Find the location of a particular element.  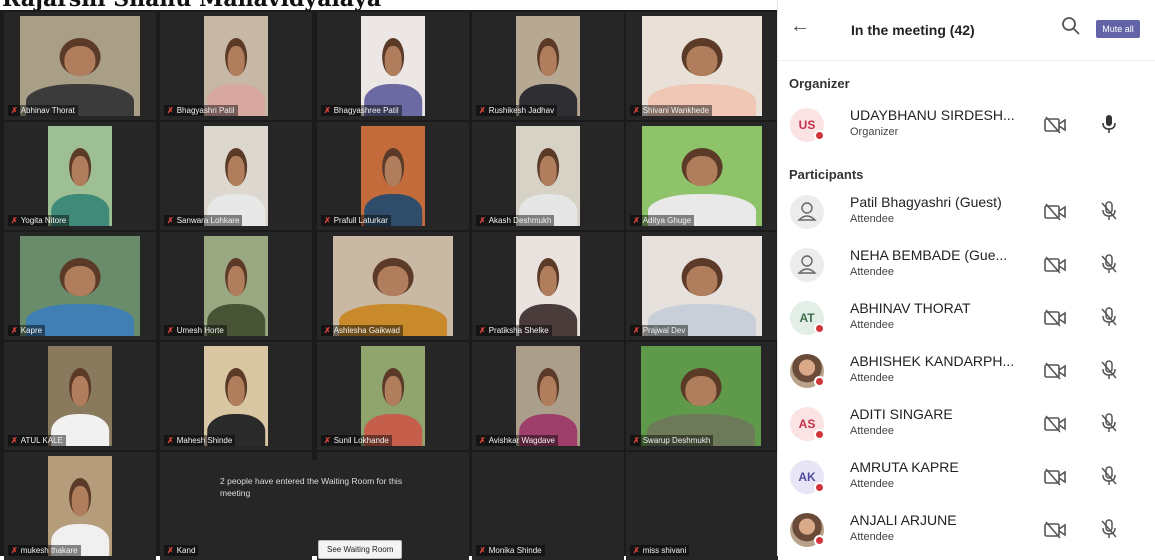

video-tile: ✗ Shivani Wankhede is located at coordinates (702, 66).